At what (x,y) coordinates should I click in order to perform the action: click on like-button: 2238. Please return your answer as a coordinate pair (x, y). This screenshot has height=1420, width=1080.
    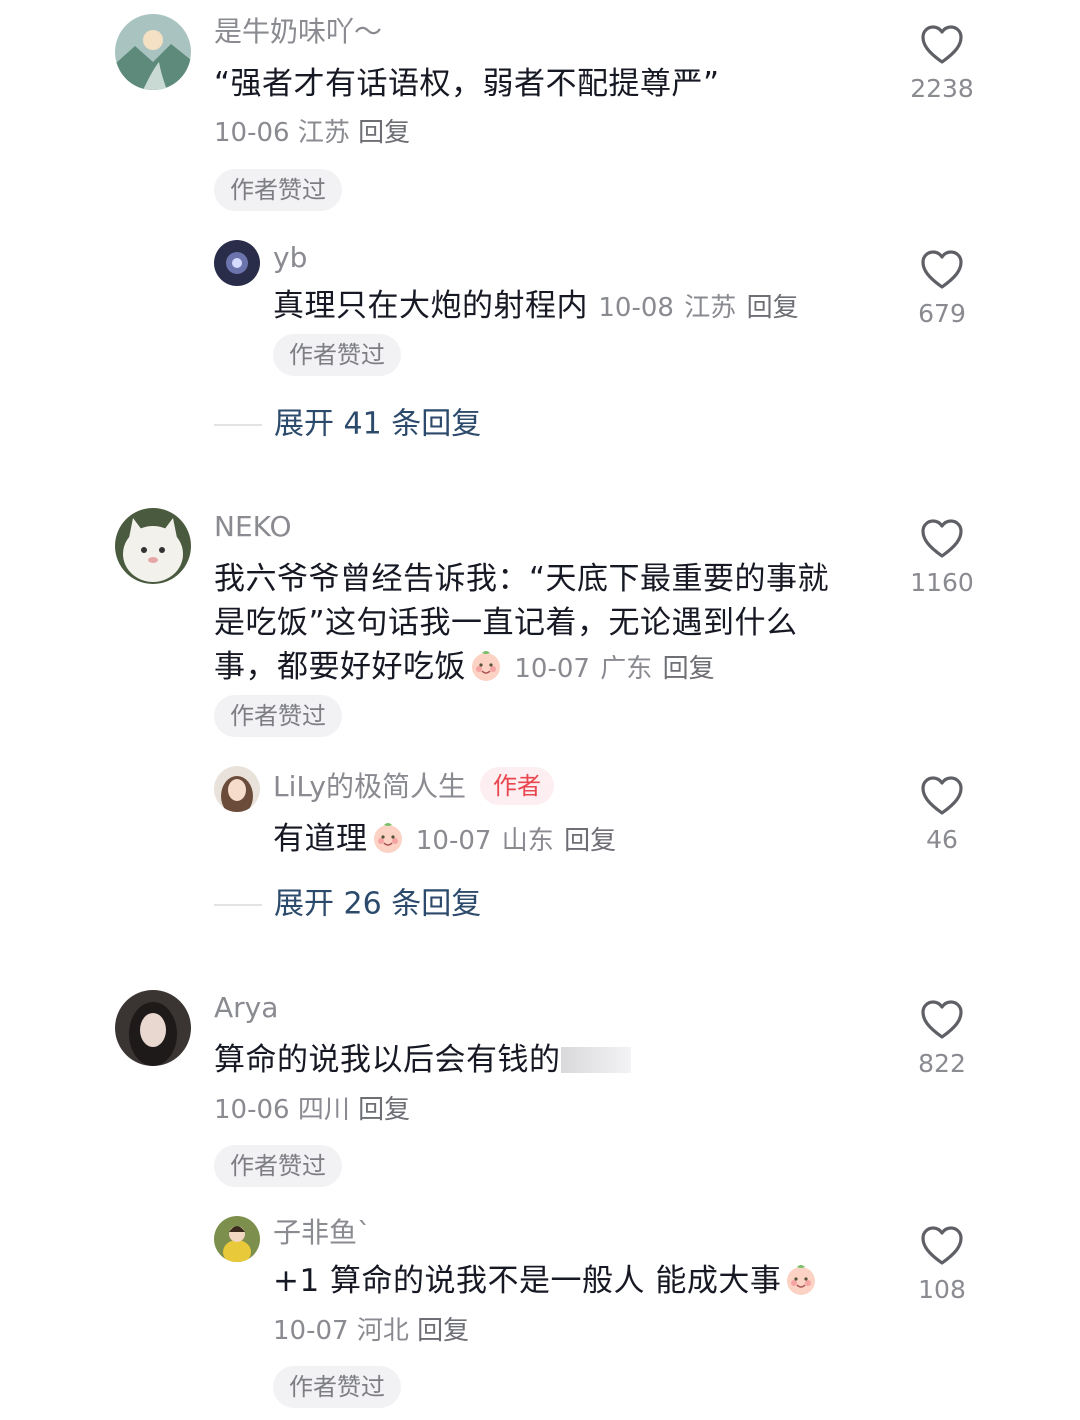
    Looking at the image, I should click on (942, 64).